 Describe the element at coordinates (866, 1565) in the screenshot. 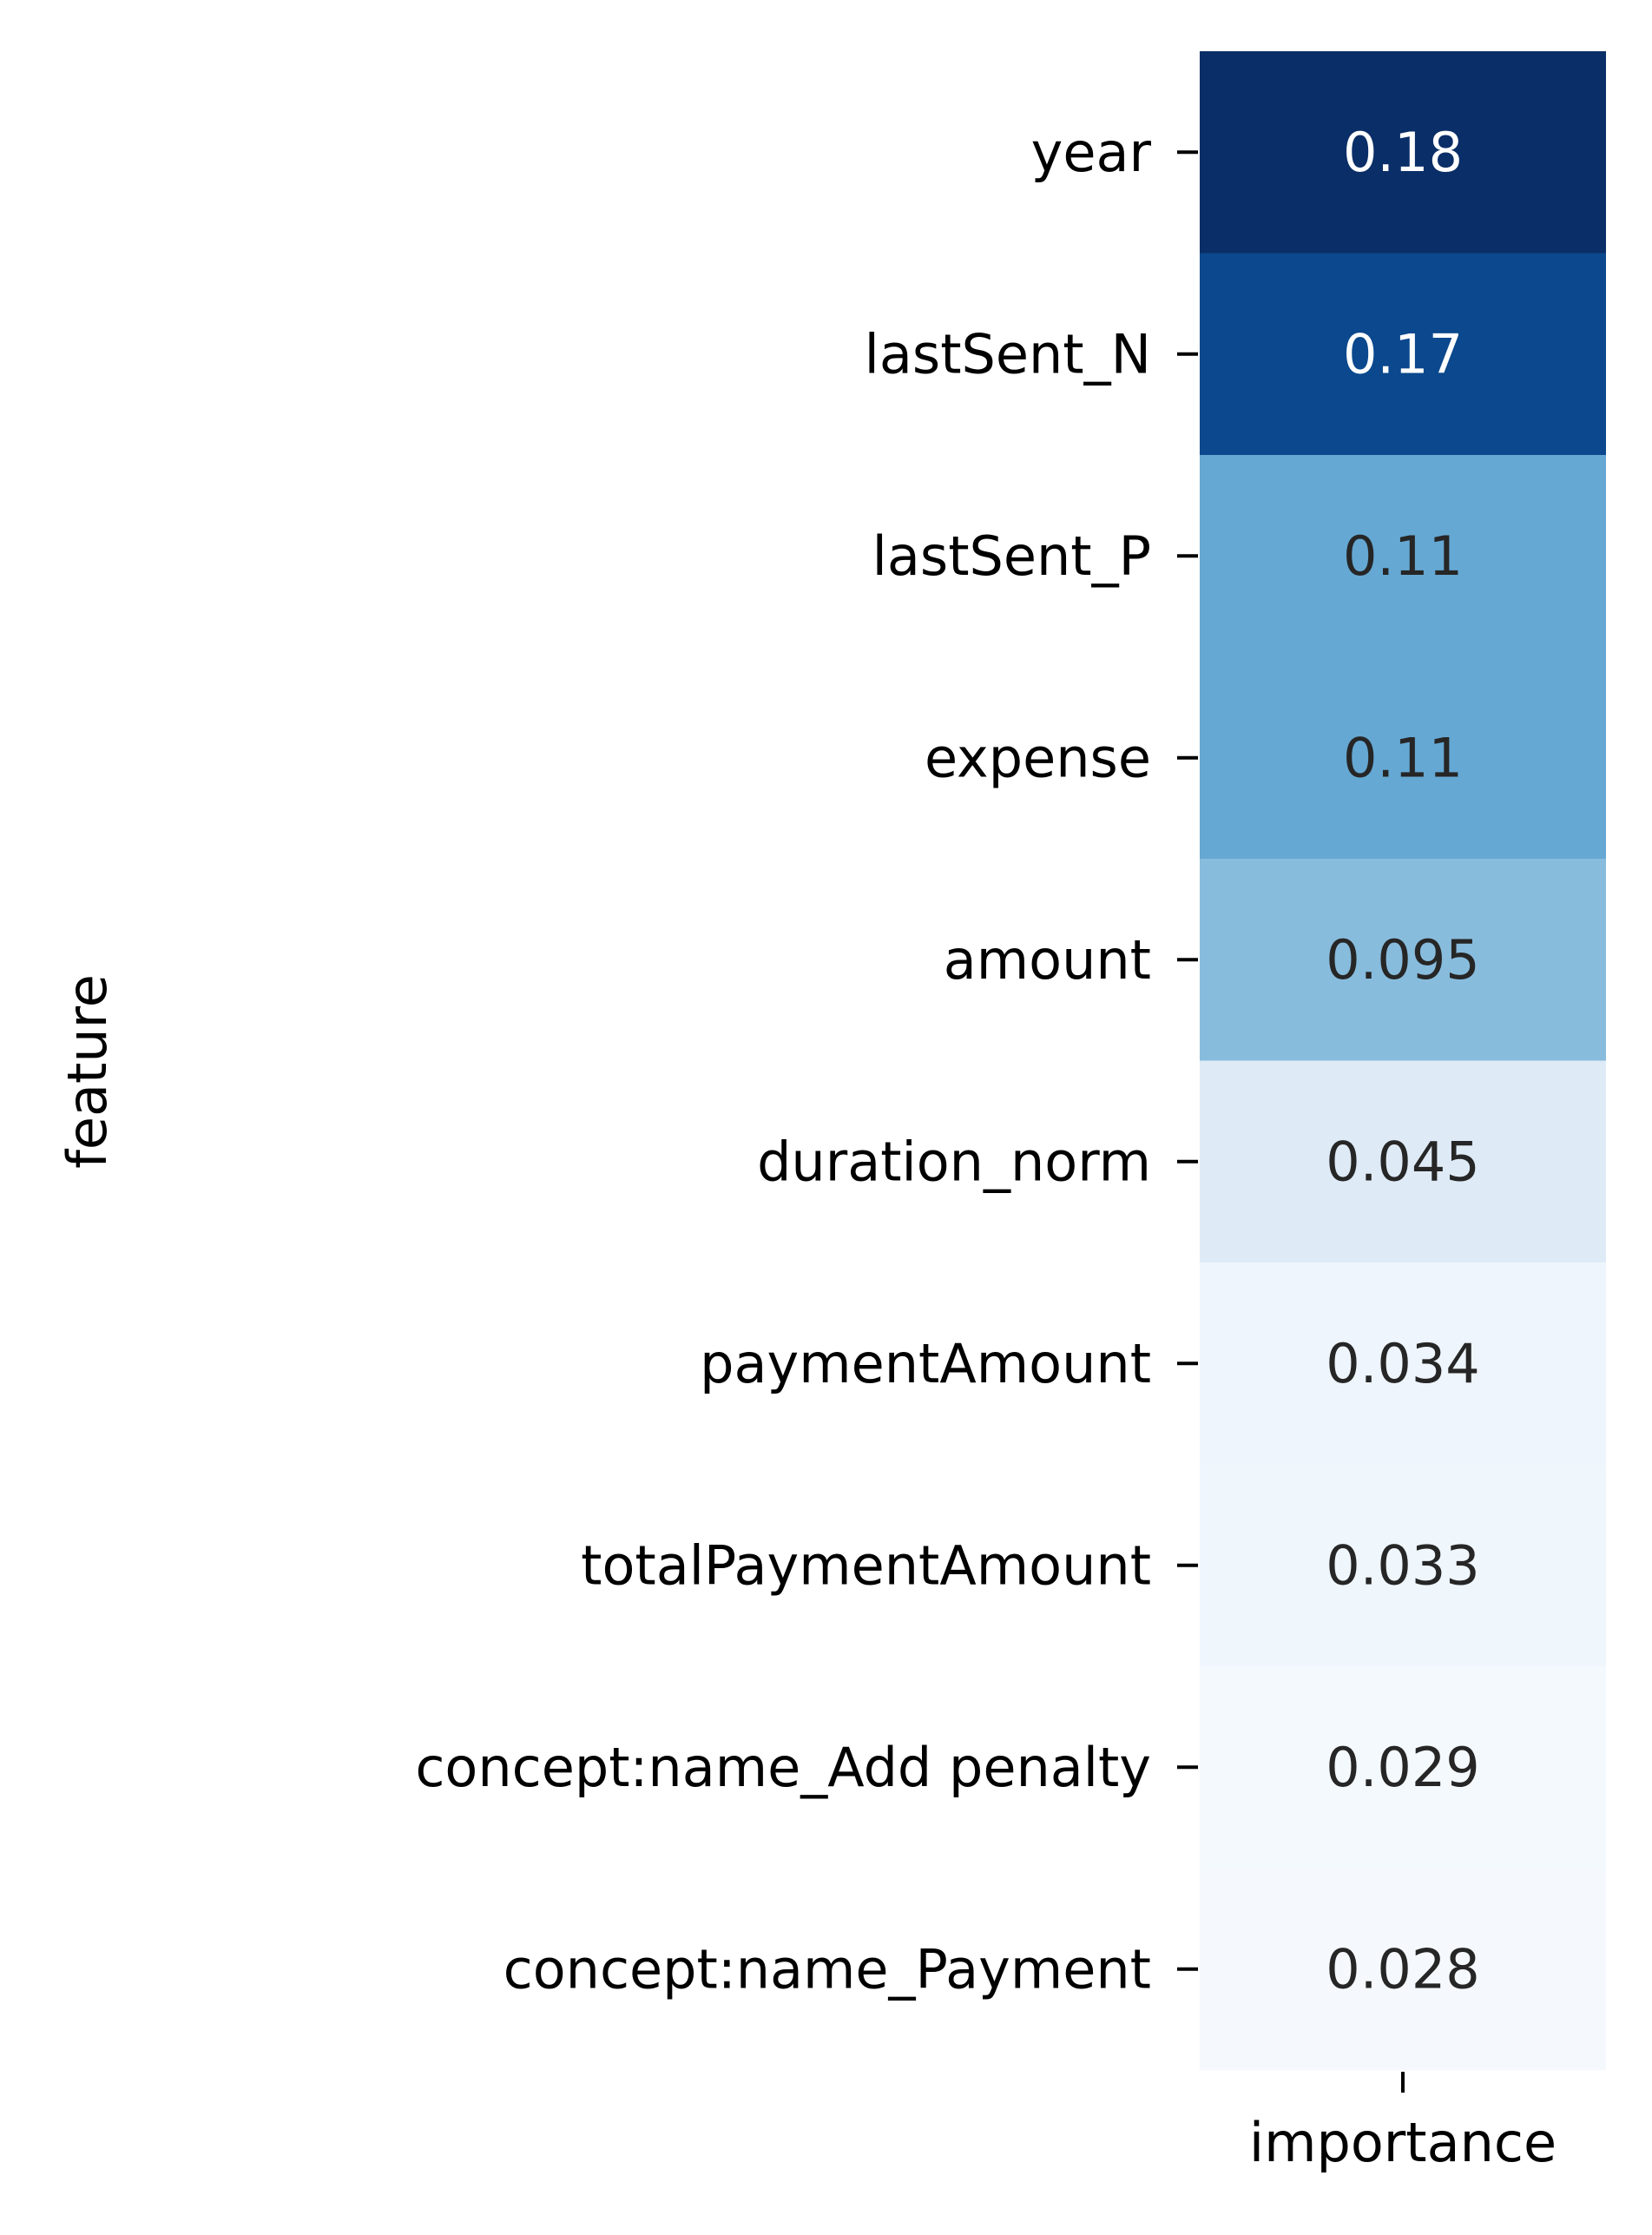

I see `y-tick-label: totalPaymentAmount` at that location.